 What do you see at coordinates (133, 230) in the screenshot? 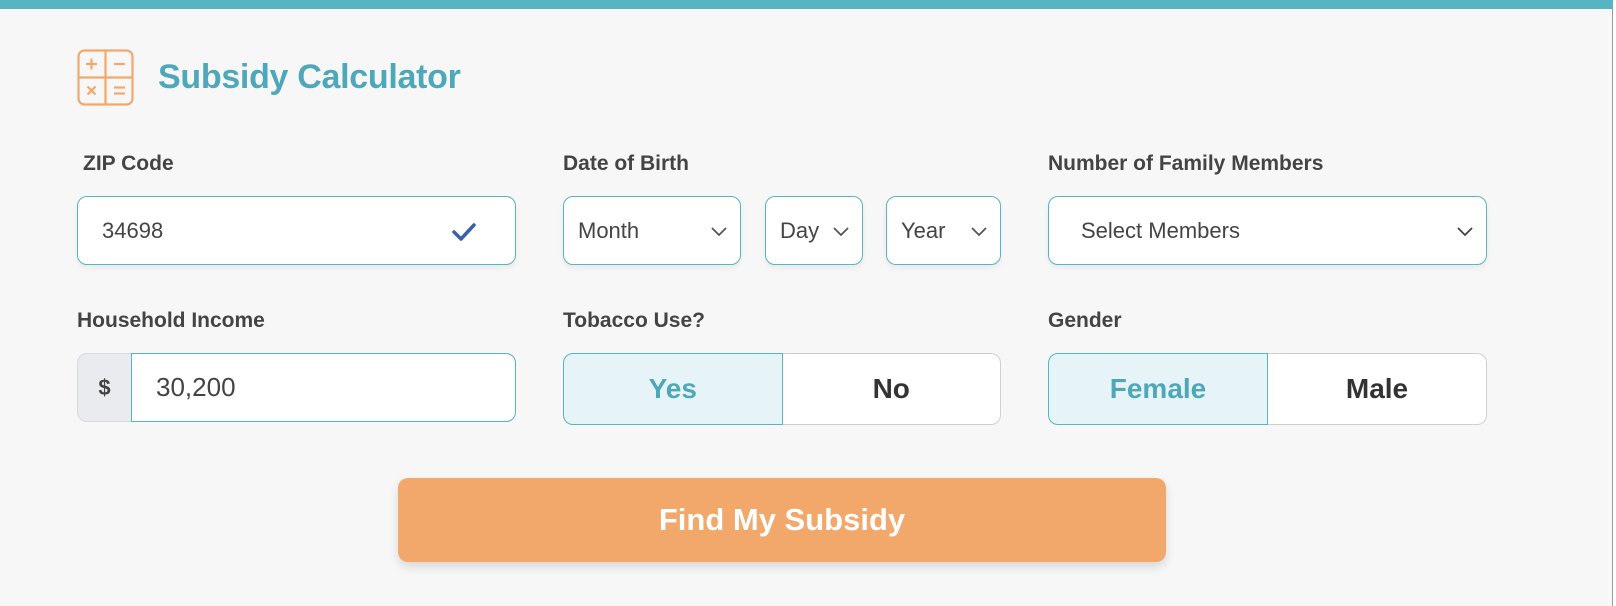
I see `zip-code-value: 34698` at bounding box center [133, 230].